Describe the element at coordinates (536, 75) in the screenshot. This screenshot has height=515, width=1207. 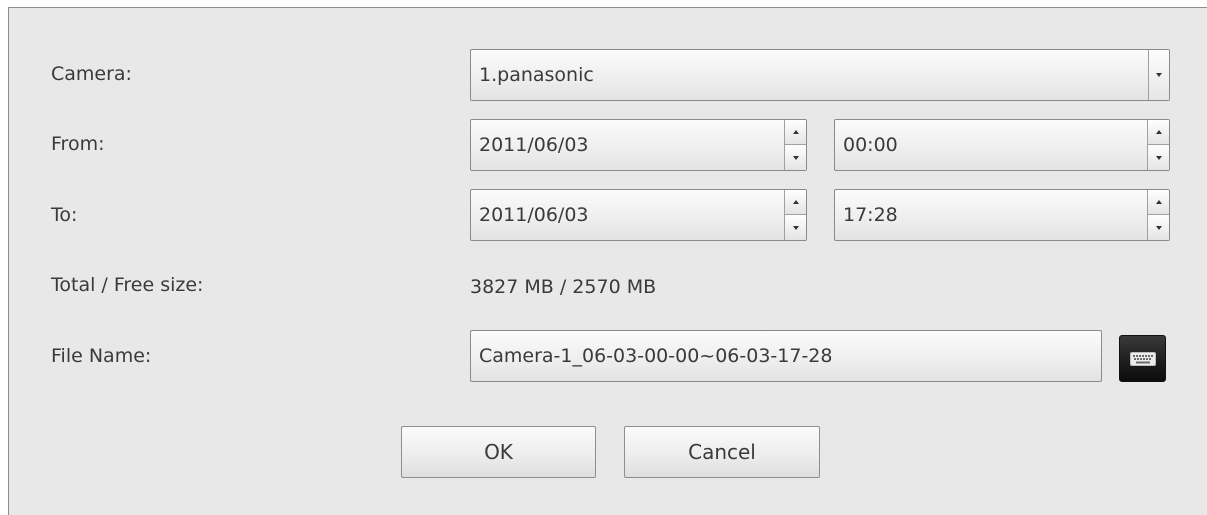
I see `camera-select-value: 1.panasonic` at that location.